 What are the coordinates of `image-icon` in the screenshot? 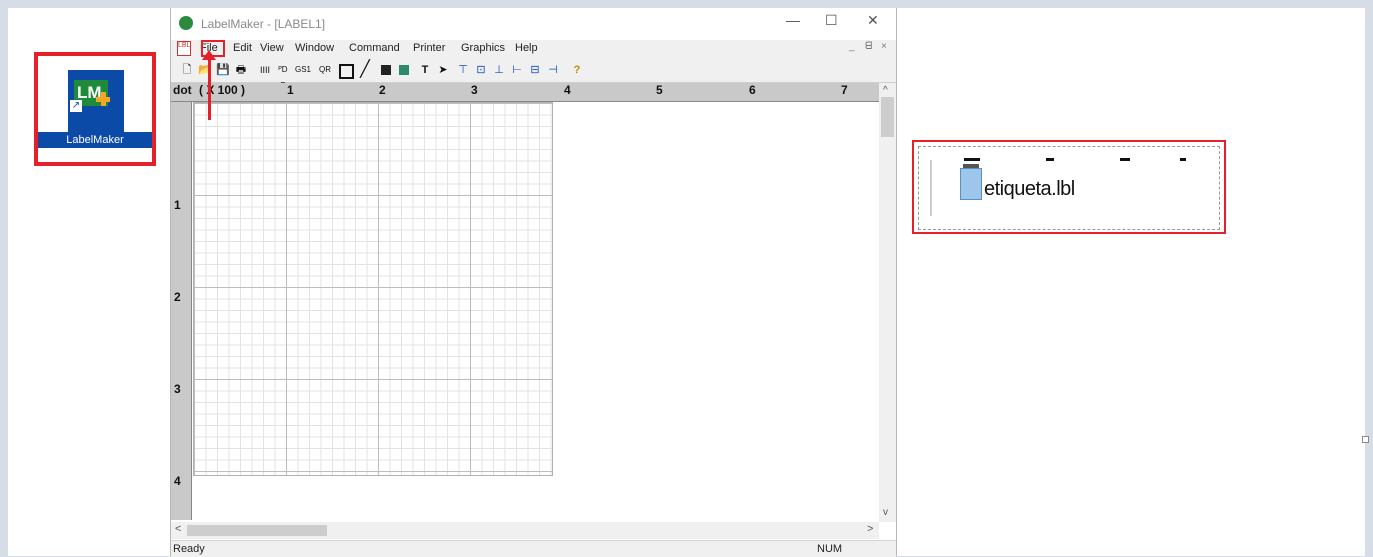 It's located at (386, 70).